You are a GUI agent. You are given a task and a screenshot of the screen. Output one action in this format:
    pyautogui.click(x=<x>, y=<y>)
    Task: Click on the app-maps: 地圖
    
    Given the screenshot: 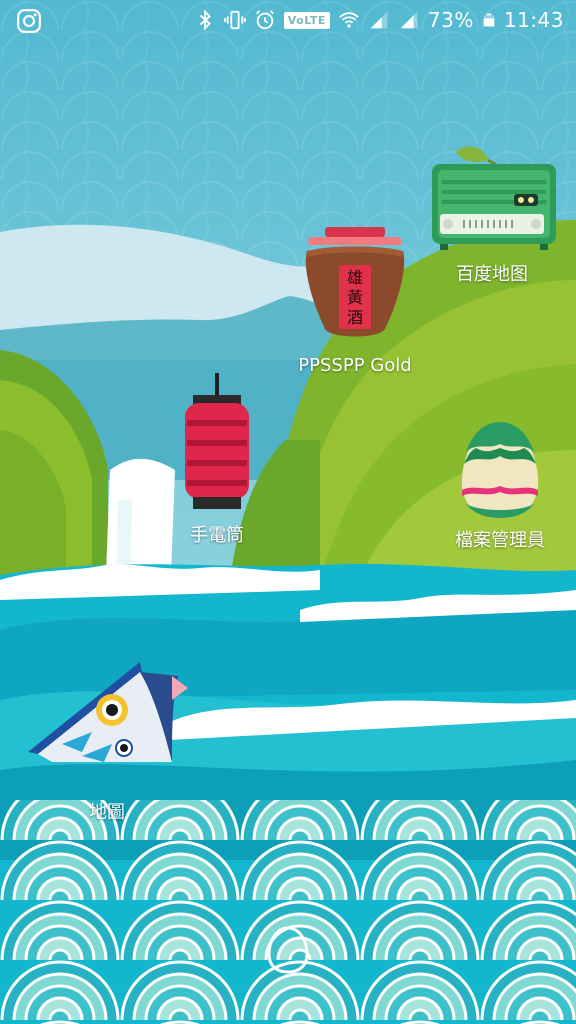 What is the action you would take?
    pyautogui.click(x=107, y=738)
    